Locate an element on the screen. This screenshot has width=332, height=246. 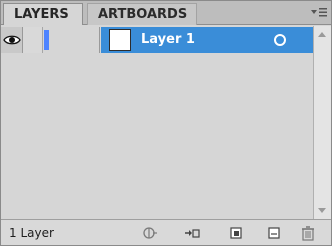
lock-toggle is located at coordinates (33, 40).